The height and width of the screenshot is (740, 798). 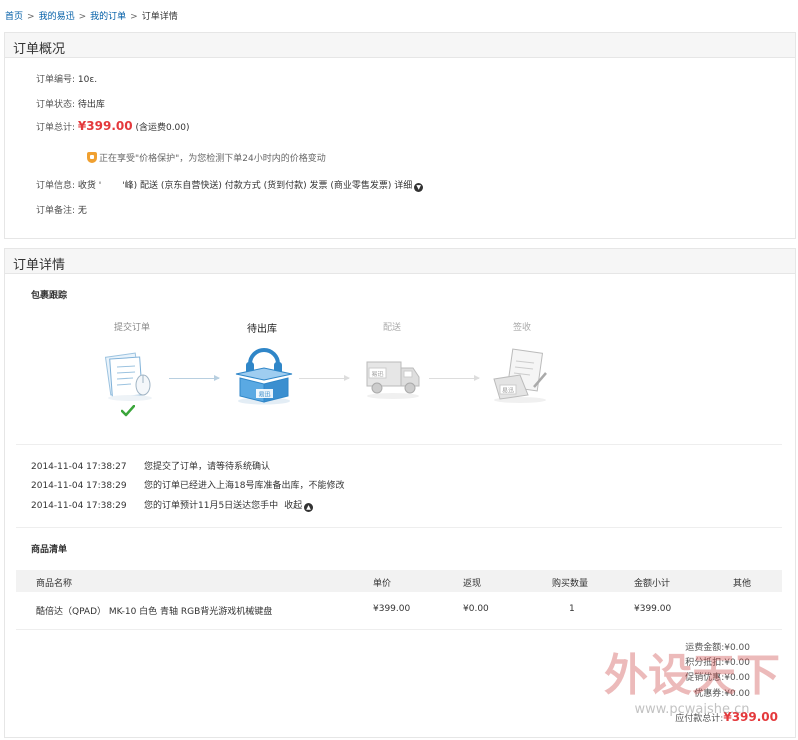 What do you see at coordinates (705, 663) in the screenshot?
I see `summary-label: 积分抵扣:` at bounding box center [705, 663].